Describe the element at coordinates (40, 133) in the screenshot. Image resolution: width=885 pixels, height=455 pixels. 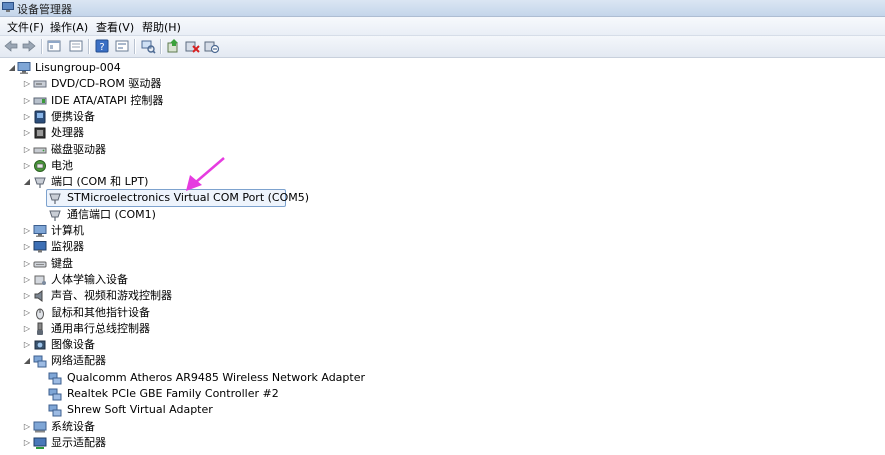
I see `processor-icon` at that location.